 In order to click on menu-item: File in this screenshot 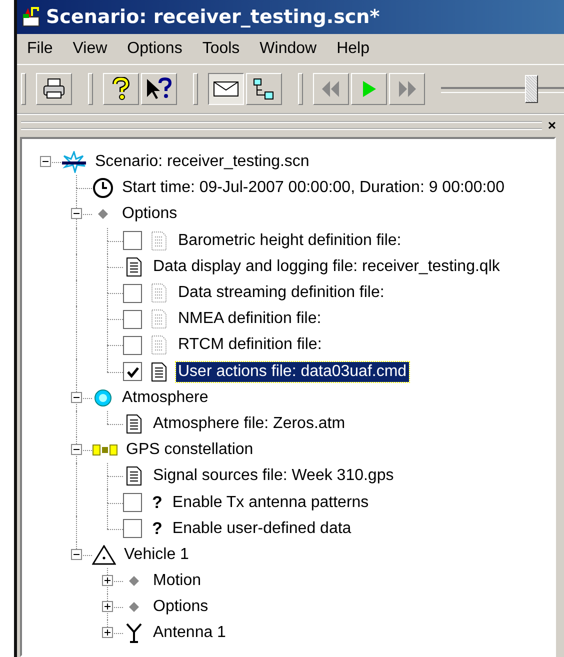, I will do `click(40, 49)`.